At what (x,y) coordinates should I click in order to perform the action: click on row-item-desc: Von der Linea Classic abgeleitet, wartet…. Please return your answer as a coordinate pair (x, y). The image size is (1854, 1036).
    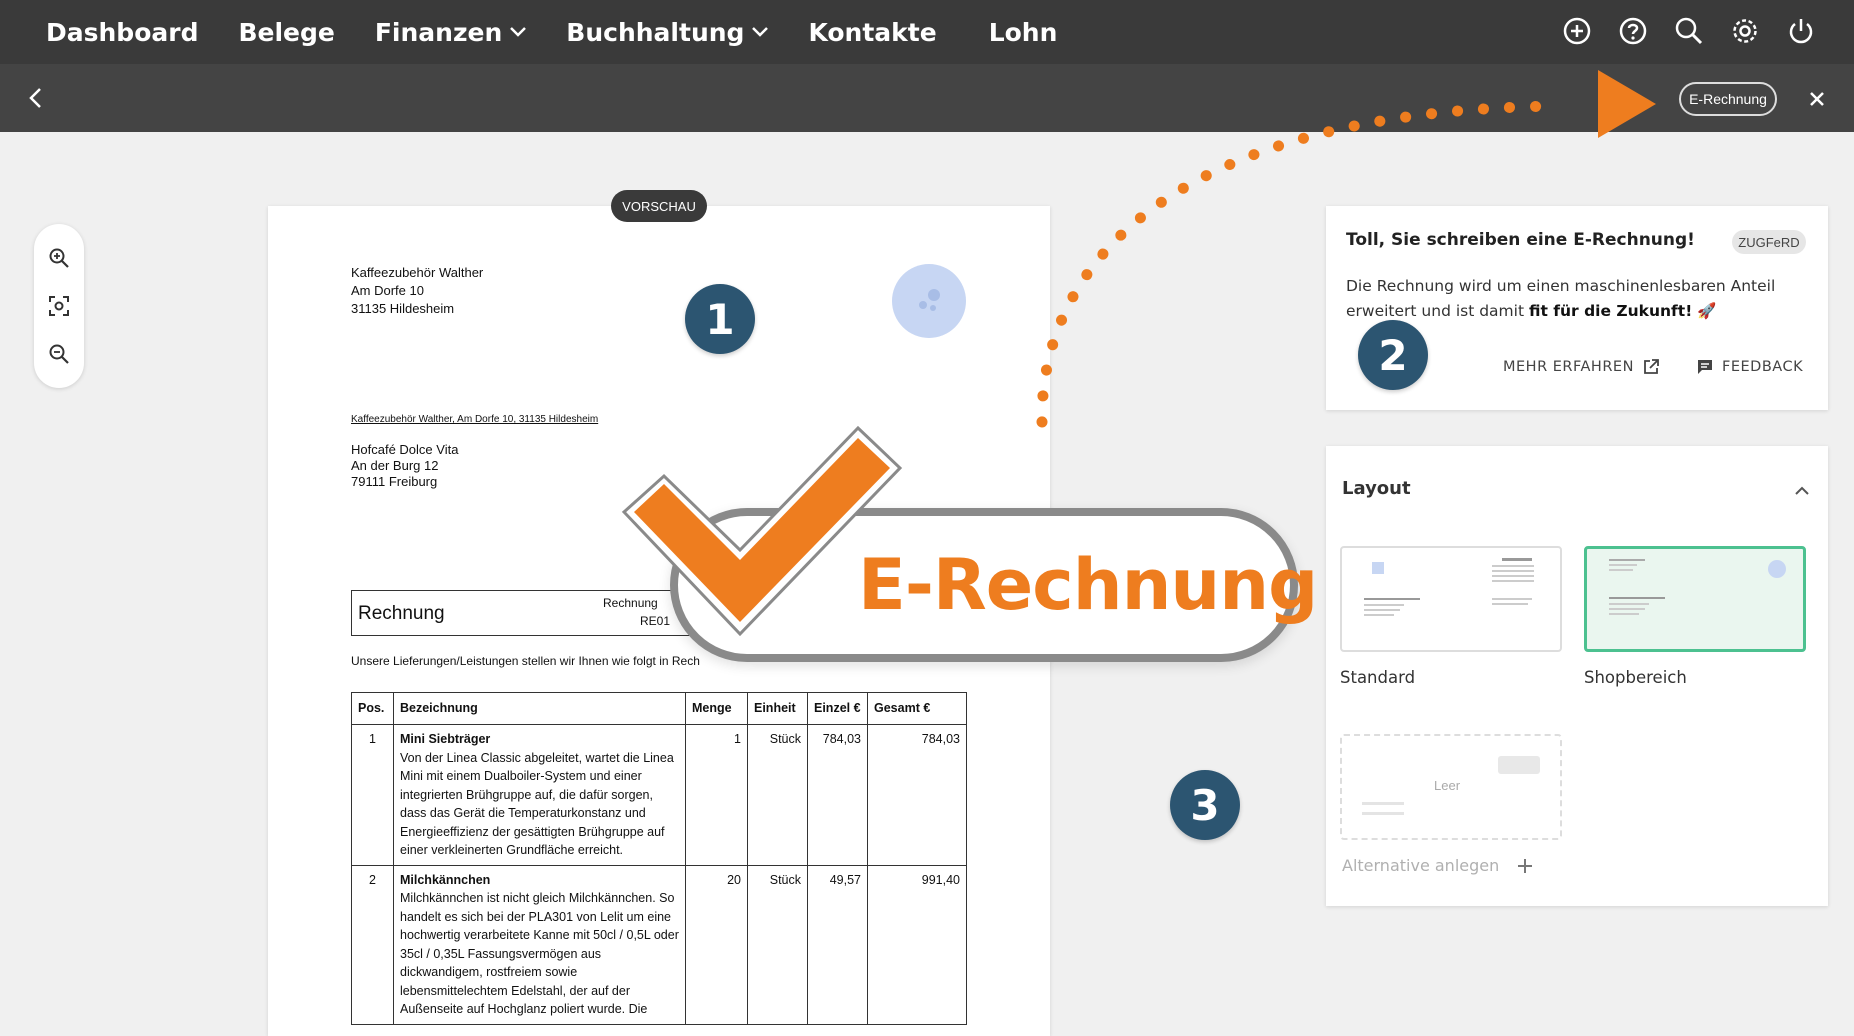
    Looking at the image, I should click on (537, 804).